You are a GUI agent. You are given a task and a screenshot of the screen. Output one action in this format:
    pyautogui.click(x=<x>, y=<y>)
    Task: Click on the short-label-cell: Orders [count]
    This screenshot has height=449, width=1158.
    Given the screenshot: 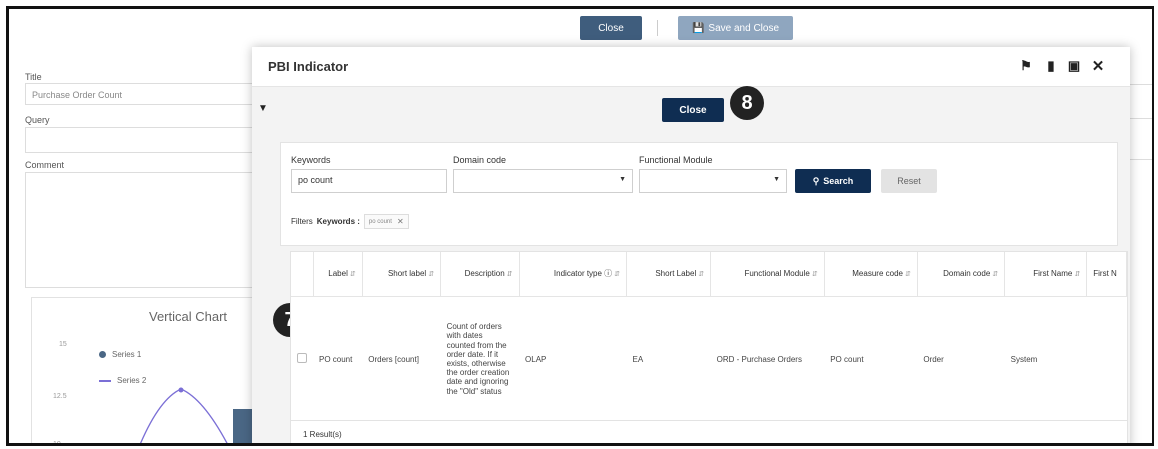 What is the action you would take?
    pyautogui.click(x=401, y=358)
    